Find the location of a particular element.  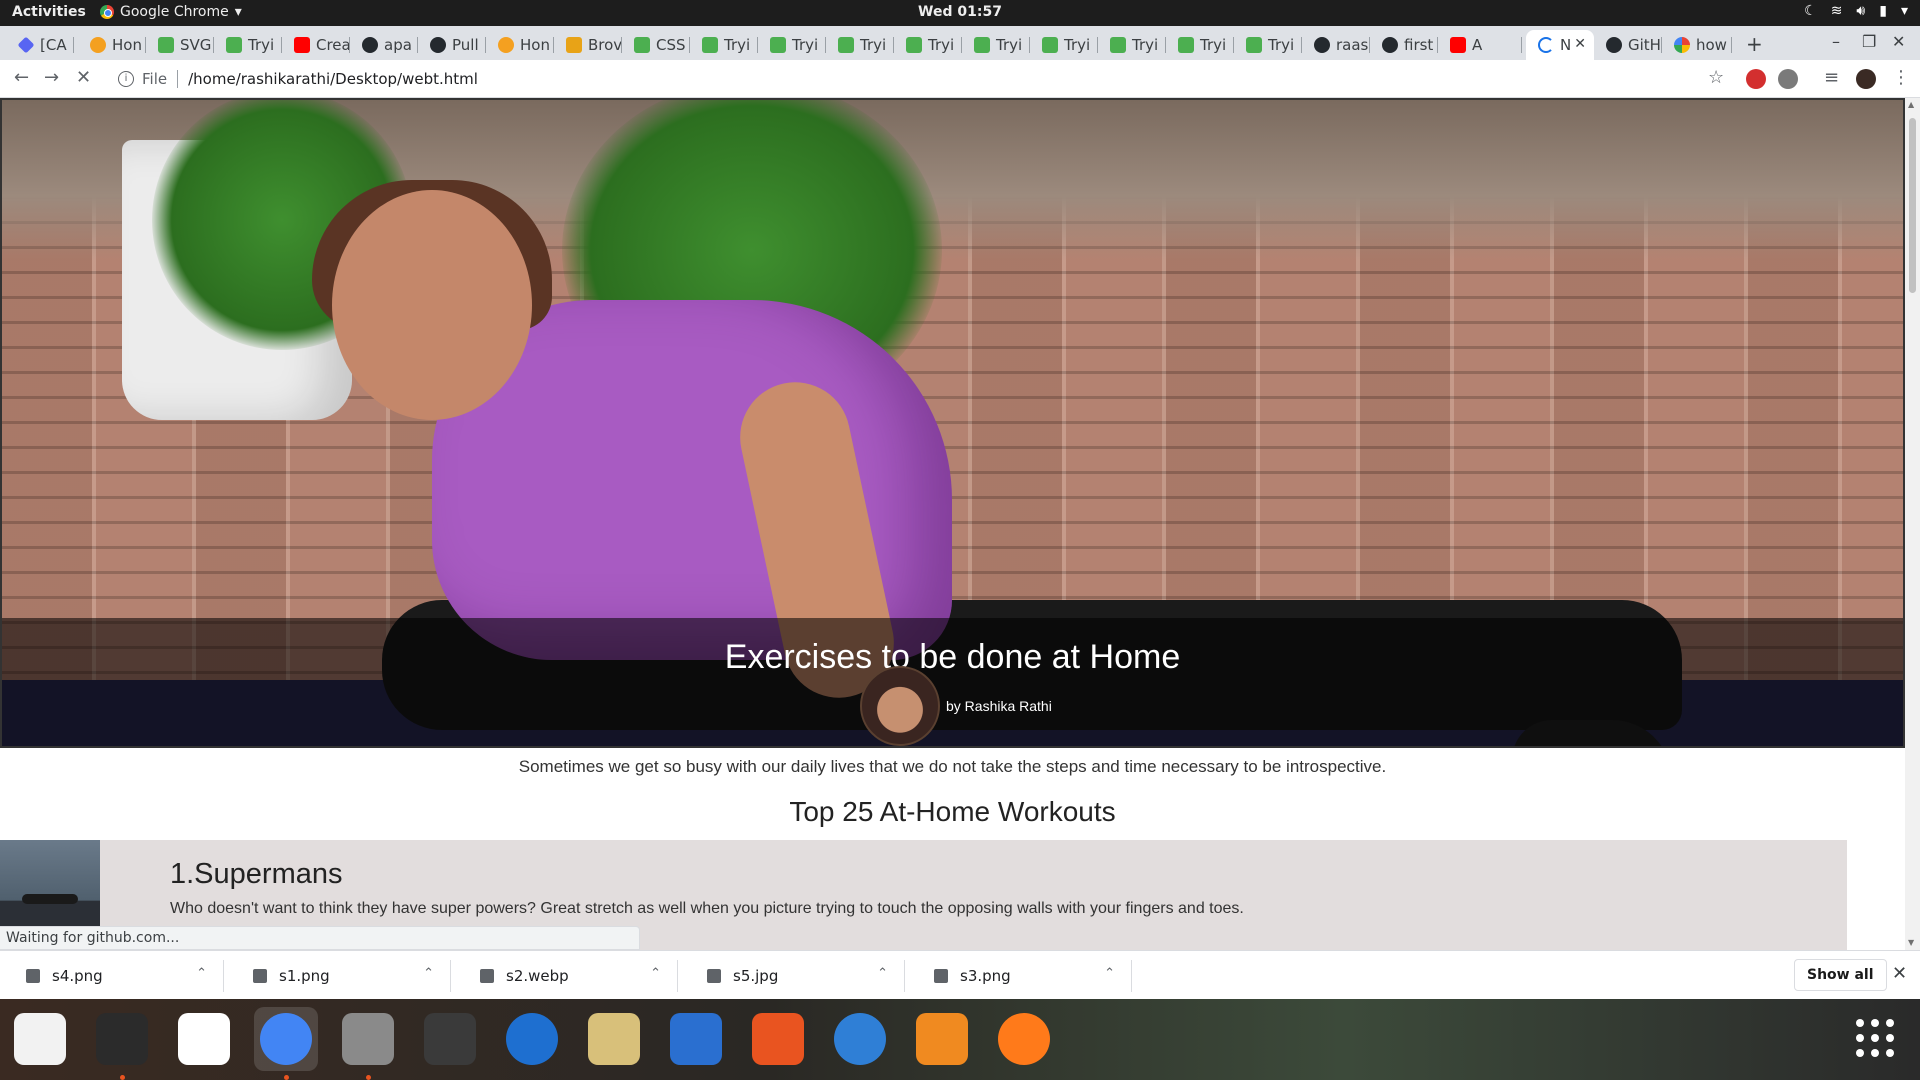

thunderbird-icon is located at coordinates (532, 1039).